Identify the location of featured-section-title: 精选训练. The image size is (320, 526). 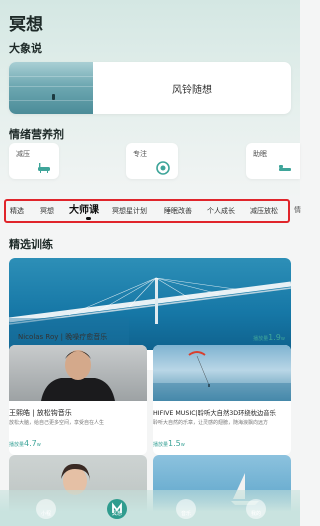
(31, 244).